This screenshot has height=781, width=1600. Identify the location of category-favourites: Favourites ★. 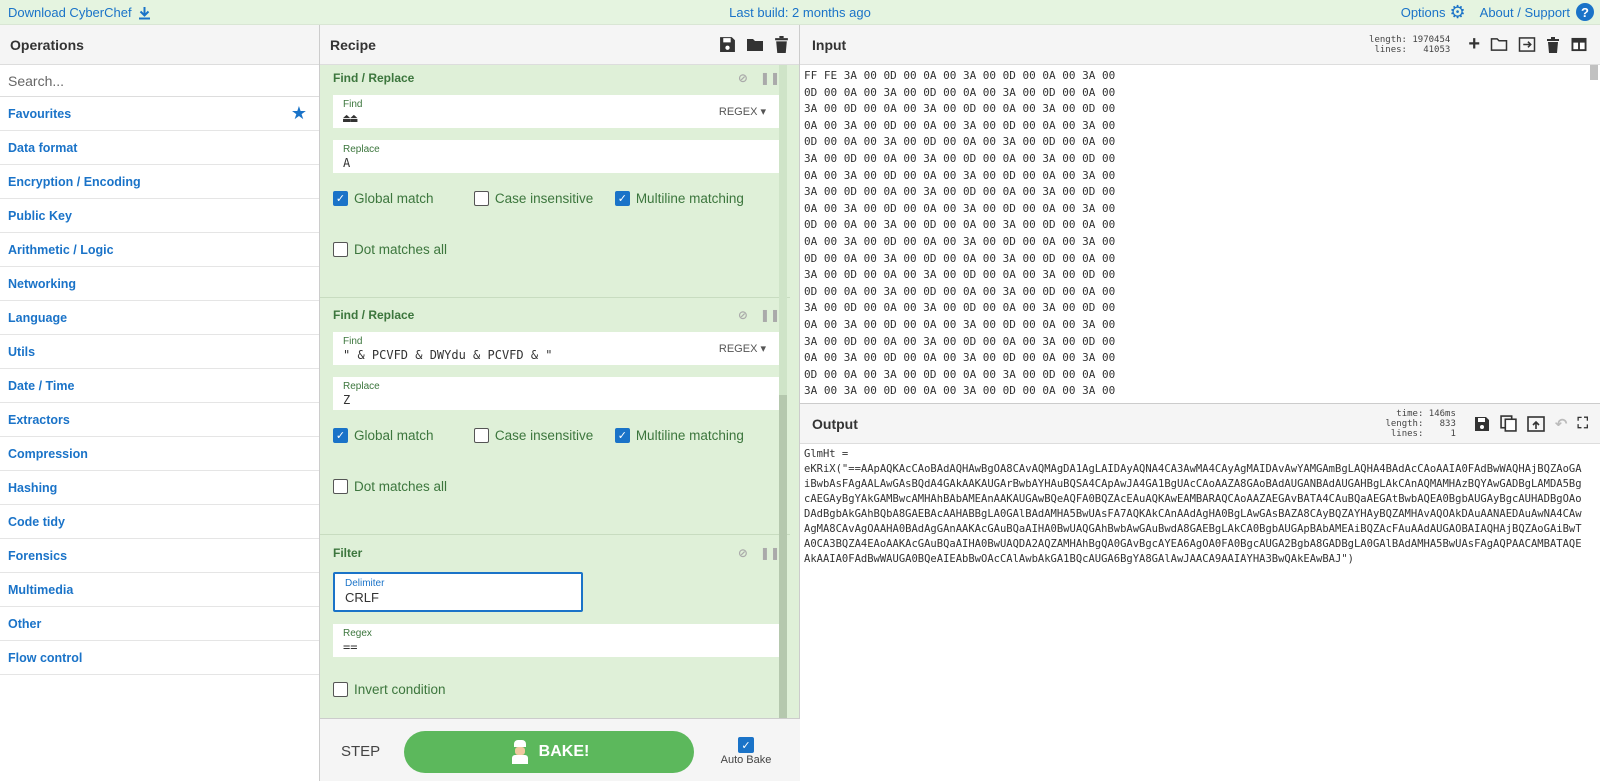
(159, 114).